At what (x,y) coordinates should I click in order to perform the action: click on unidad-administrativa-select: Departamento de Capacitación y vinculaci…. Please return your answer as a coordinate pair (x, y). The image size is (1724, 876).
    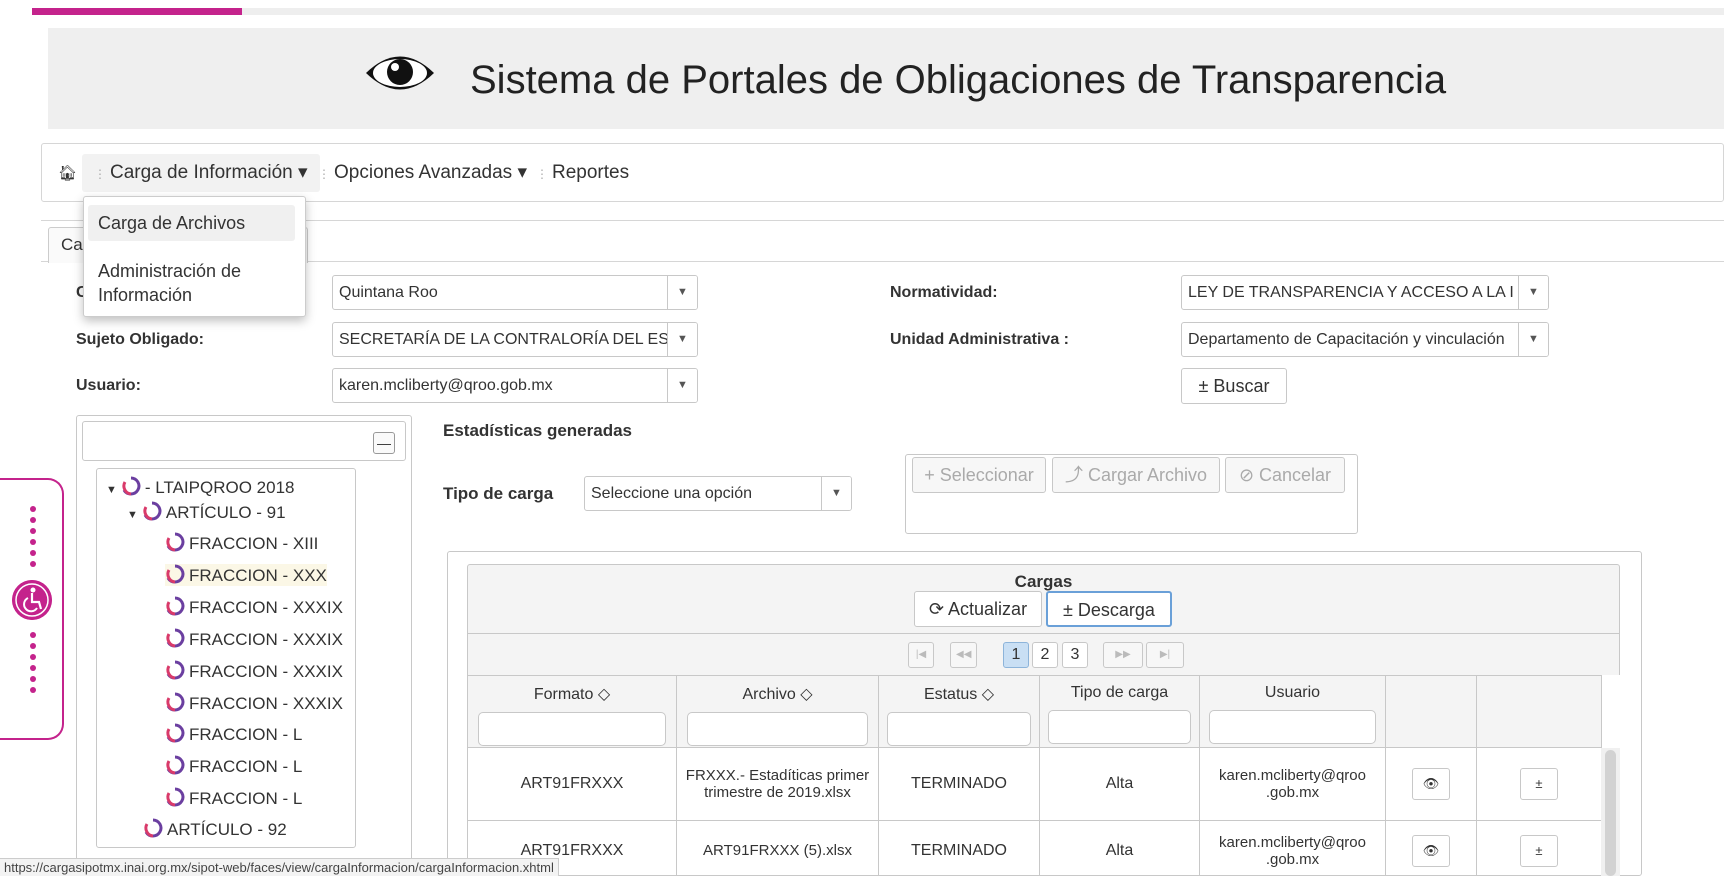
    Looking at the image, I should click on (1365, 339).